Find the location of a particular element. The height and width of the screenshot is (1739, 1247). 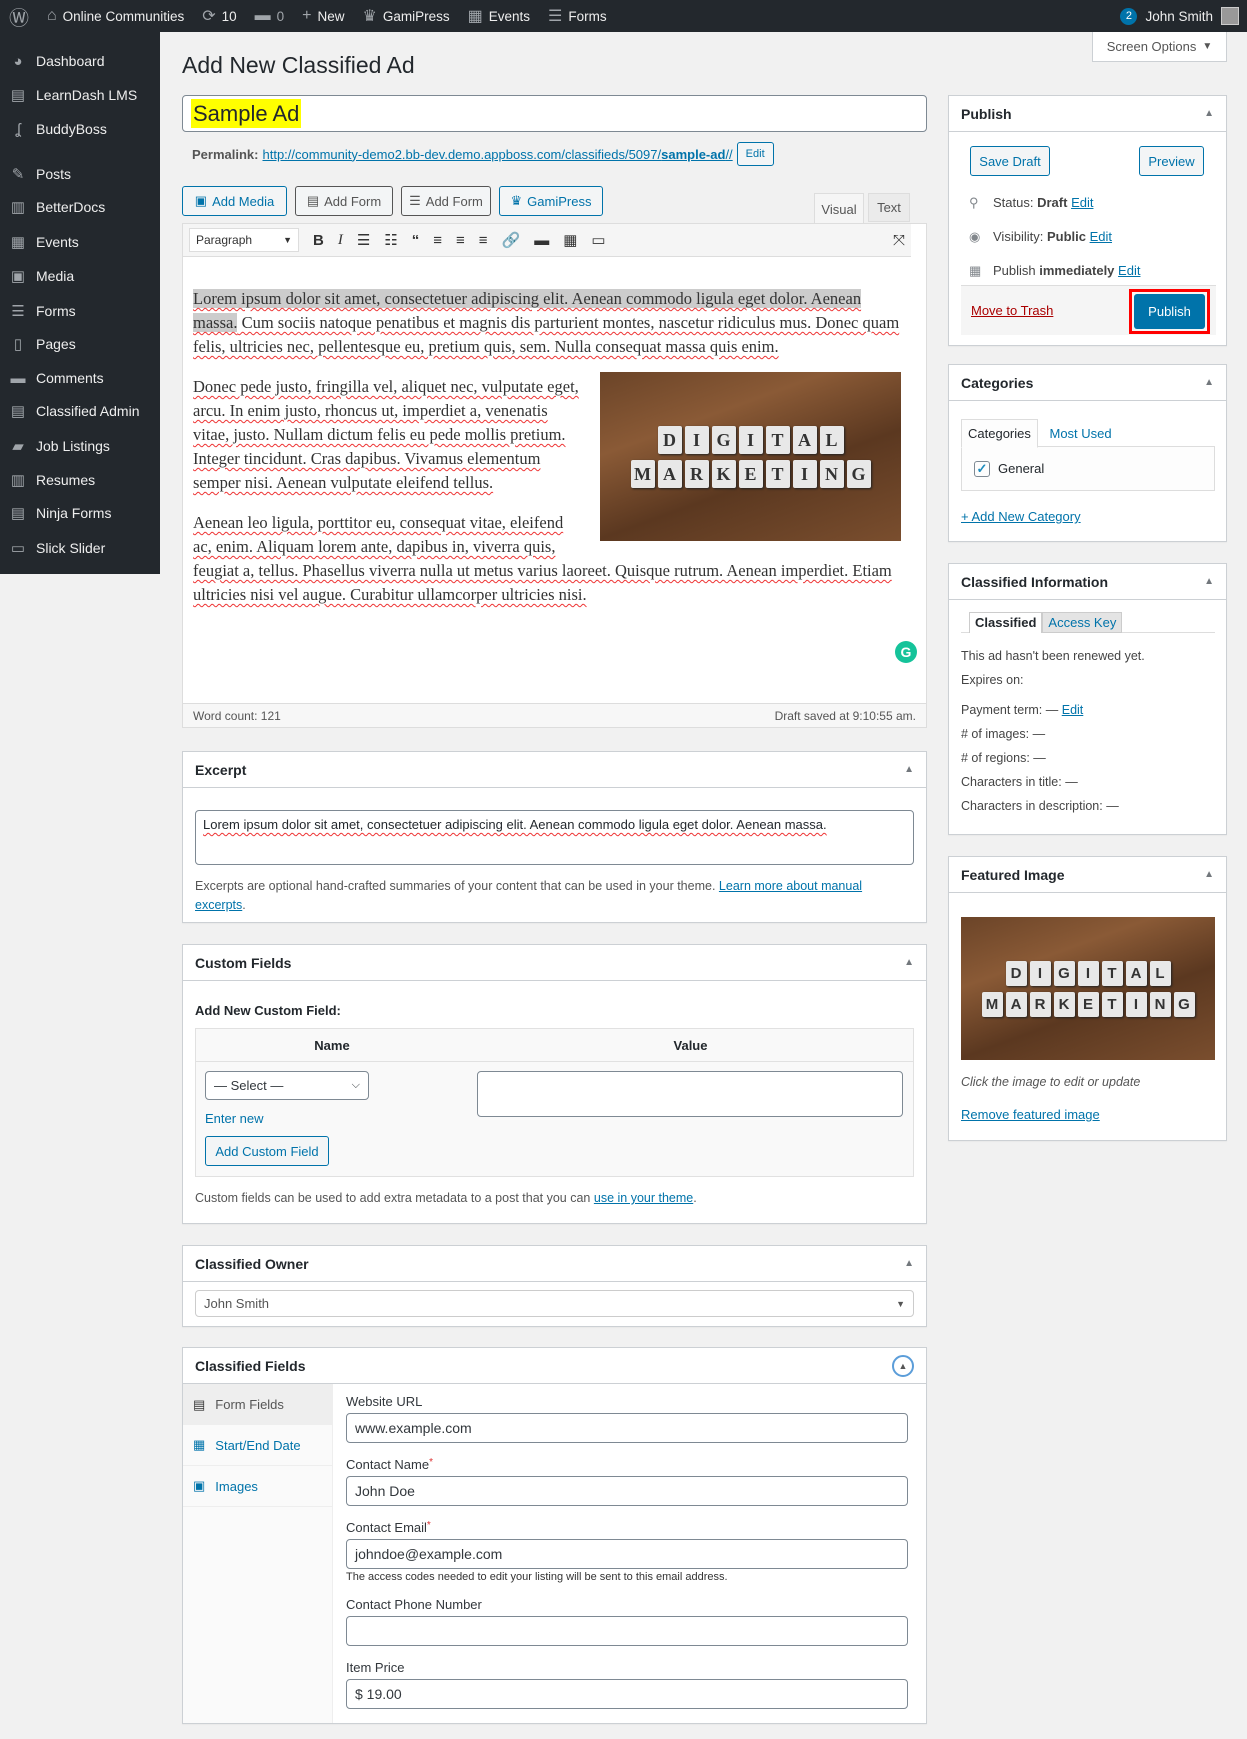

gamipress-button: ♛ GamiPress is located at coordinates (551, 201).